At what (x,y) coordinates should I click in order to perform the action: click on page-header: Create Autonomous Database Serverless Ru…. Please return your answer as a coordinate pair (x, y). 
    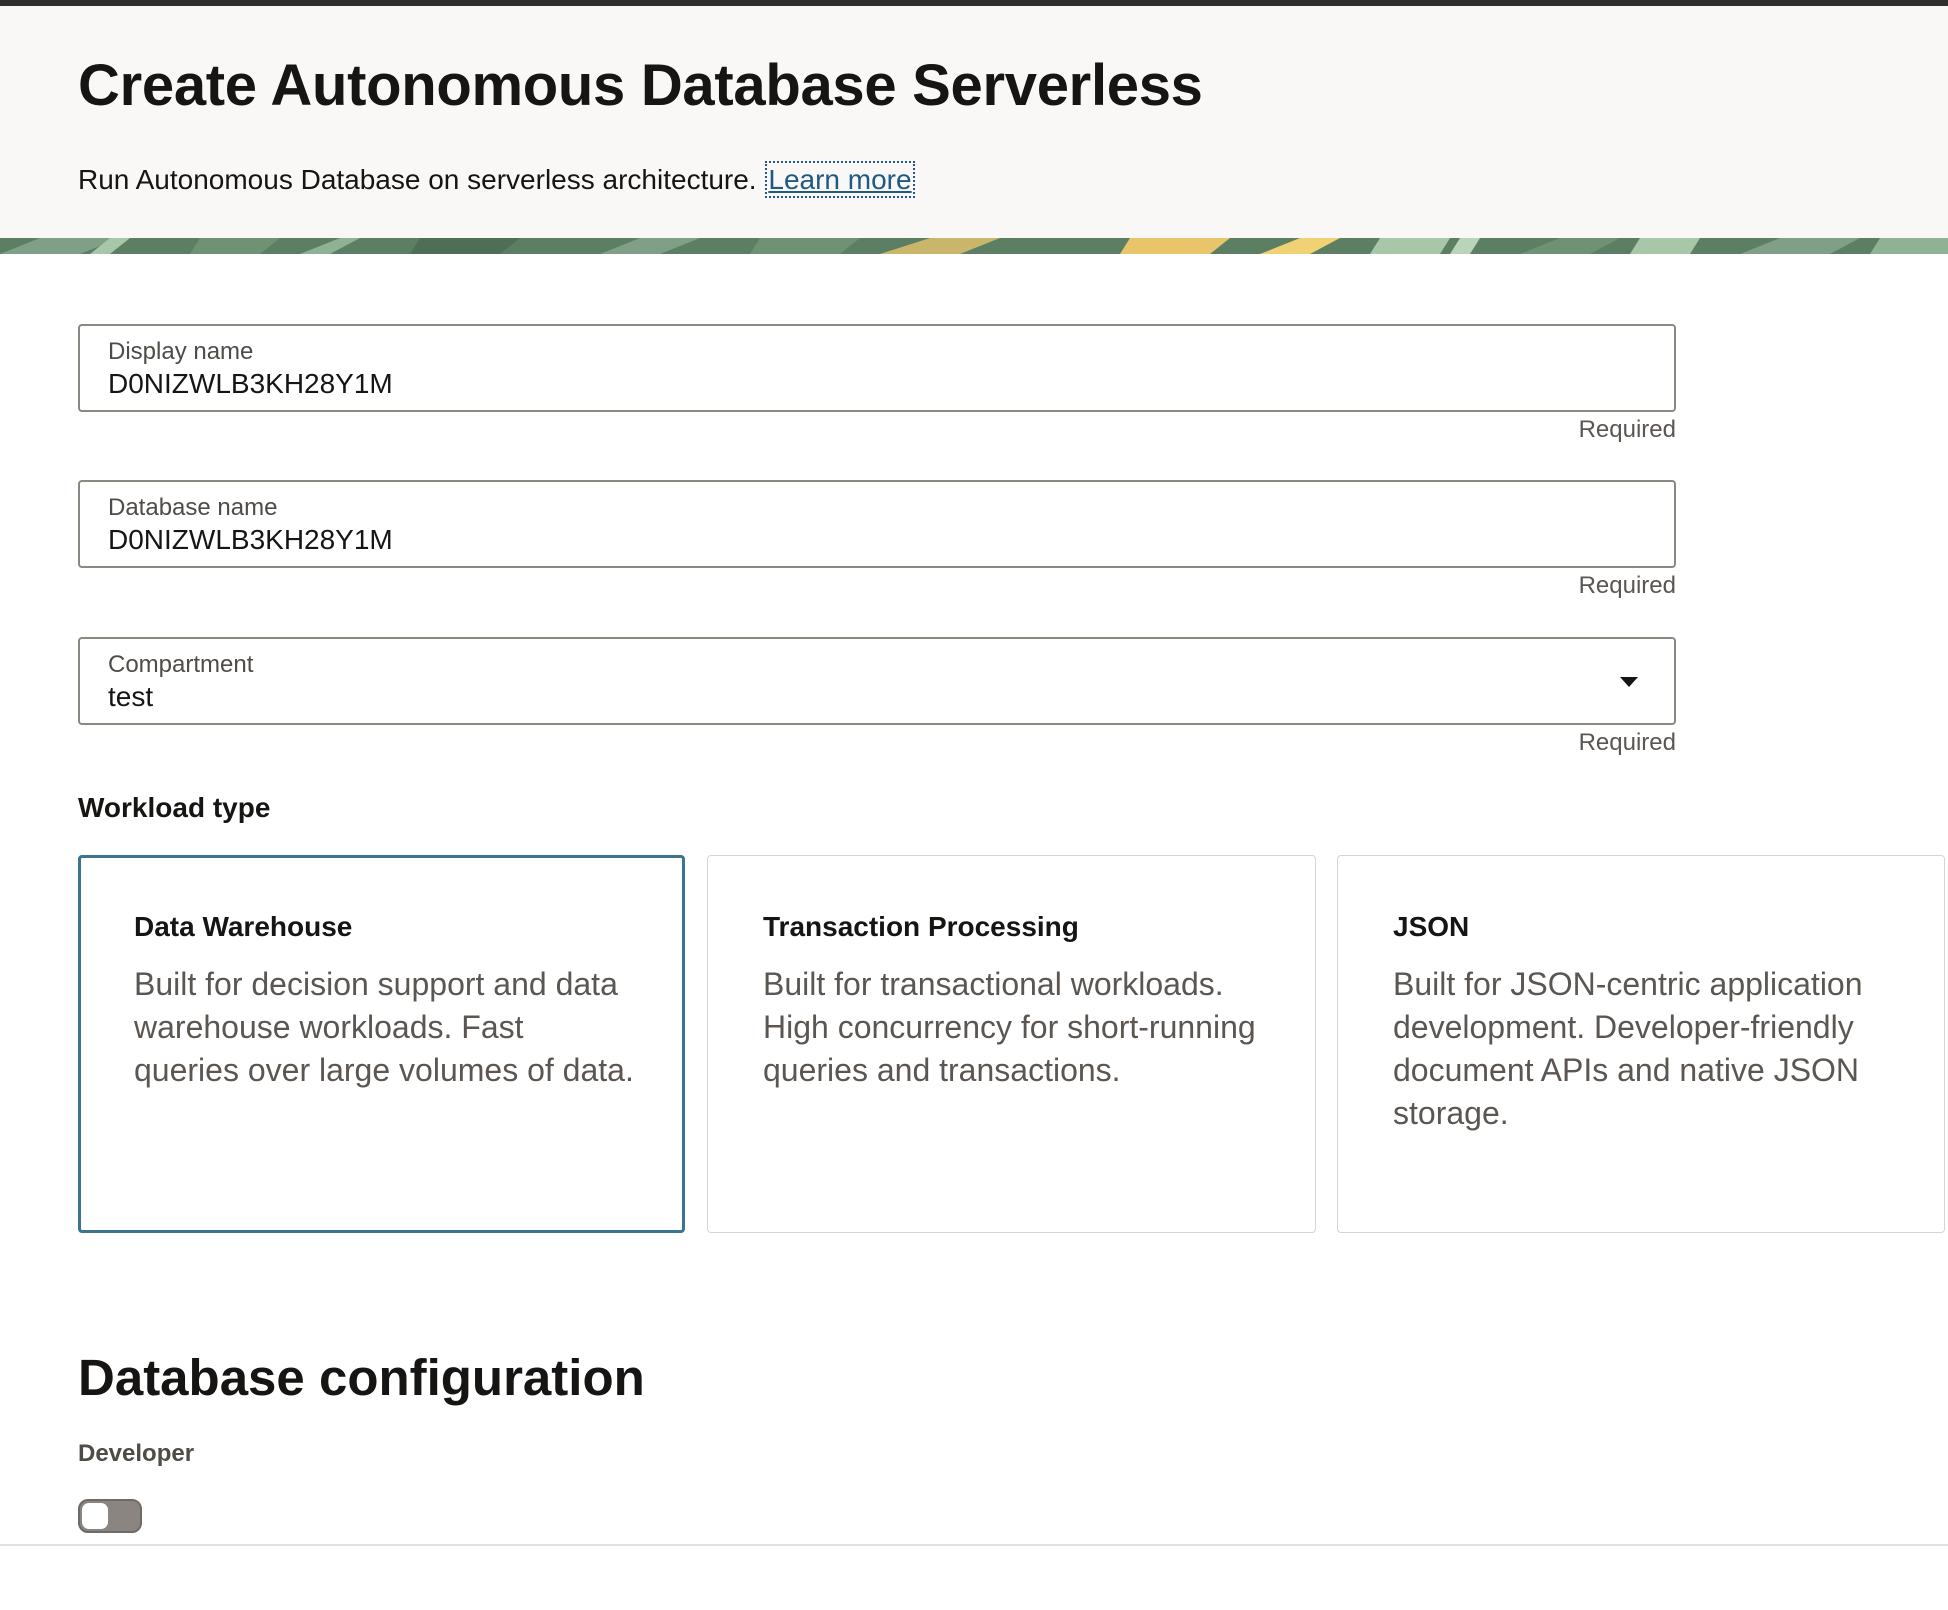
    Looking at the image, I should click on (974, 122).